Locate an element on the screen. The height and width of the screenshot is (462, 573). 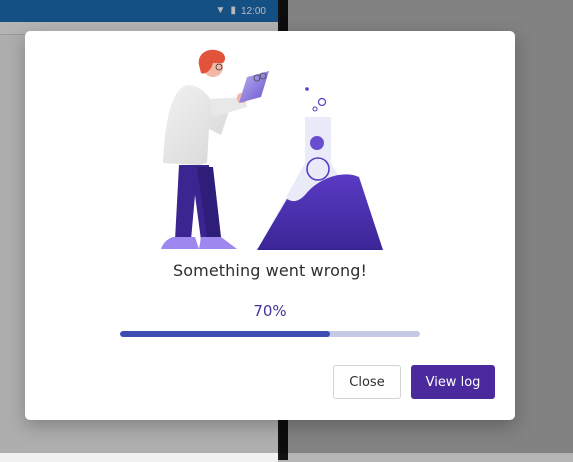
progress-bar is located at coordinates (270, 334).